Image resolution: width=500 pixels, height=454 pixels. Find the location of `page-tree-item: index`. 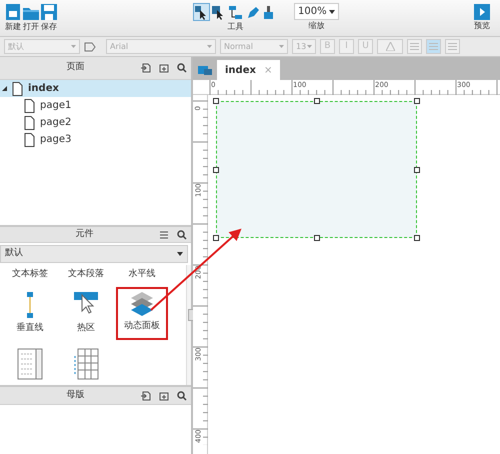

page-tree-item: index is located at coordinates (95, 88).